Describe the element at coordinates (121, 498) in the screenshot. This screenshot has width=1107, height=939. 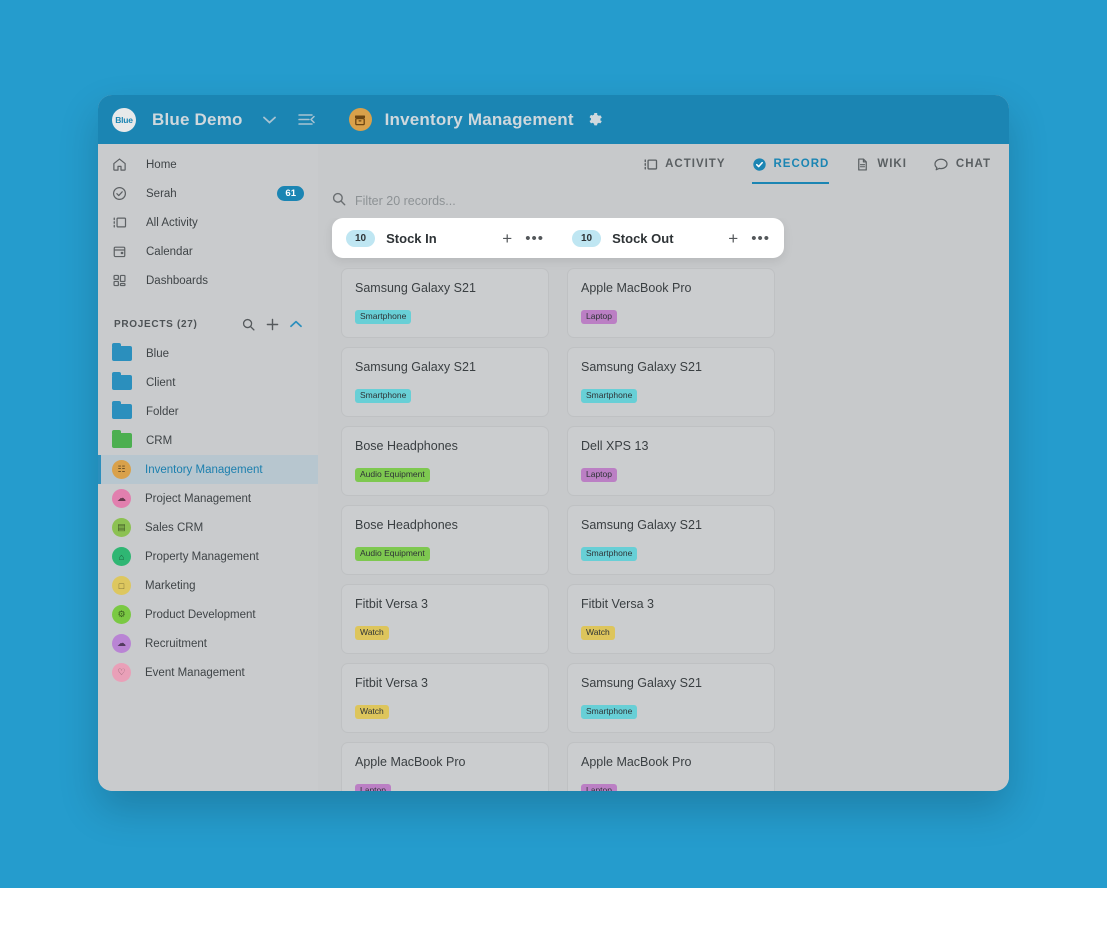
I see `project-avatar-icon: ☁` at that location.